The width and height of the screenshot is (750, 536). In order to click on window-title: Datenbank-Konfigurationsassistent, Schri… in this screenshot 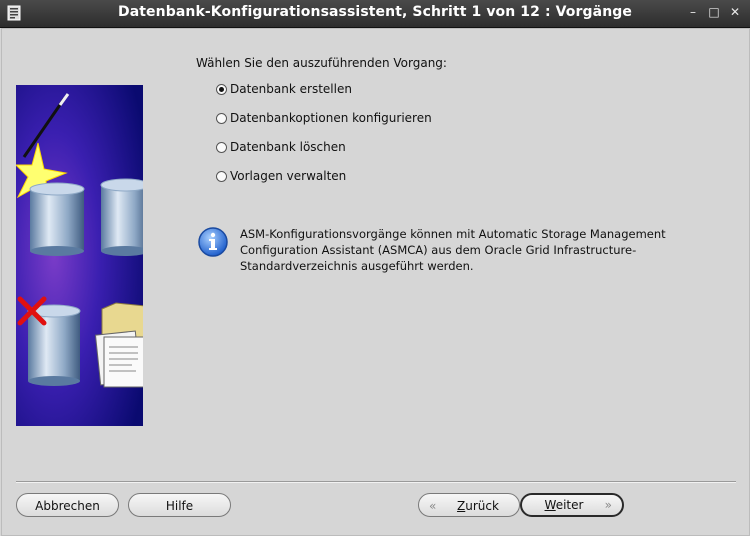, I will do `click(375, 12)`.